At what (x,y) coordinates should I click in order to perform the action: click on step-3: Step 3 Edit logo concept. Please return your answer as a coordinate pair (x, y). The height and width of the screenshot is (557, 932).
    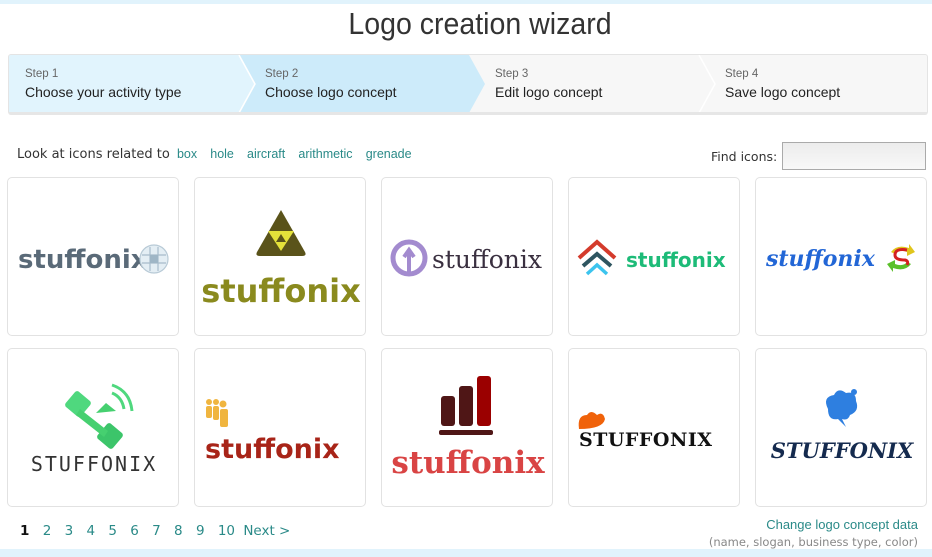
    Looking at the image, I should click on (597, 83).